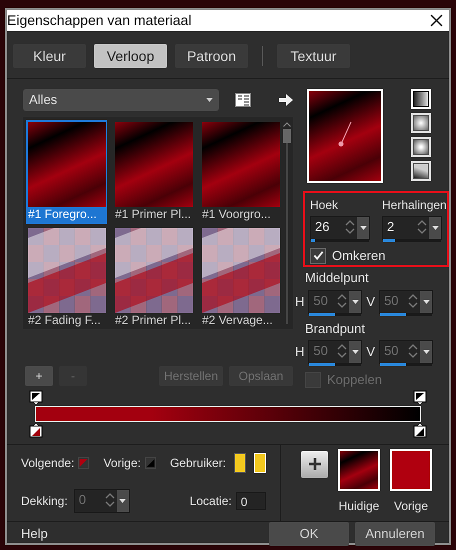 This screenshot has height=550, width=456. Describe the element at coordinates (49, 56) in the screenshot. I see `tab: Kleur` at that location.